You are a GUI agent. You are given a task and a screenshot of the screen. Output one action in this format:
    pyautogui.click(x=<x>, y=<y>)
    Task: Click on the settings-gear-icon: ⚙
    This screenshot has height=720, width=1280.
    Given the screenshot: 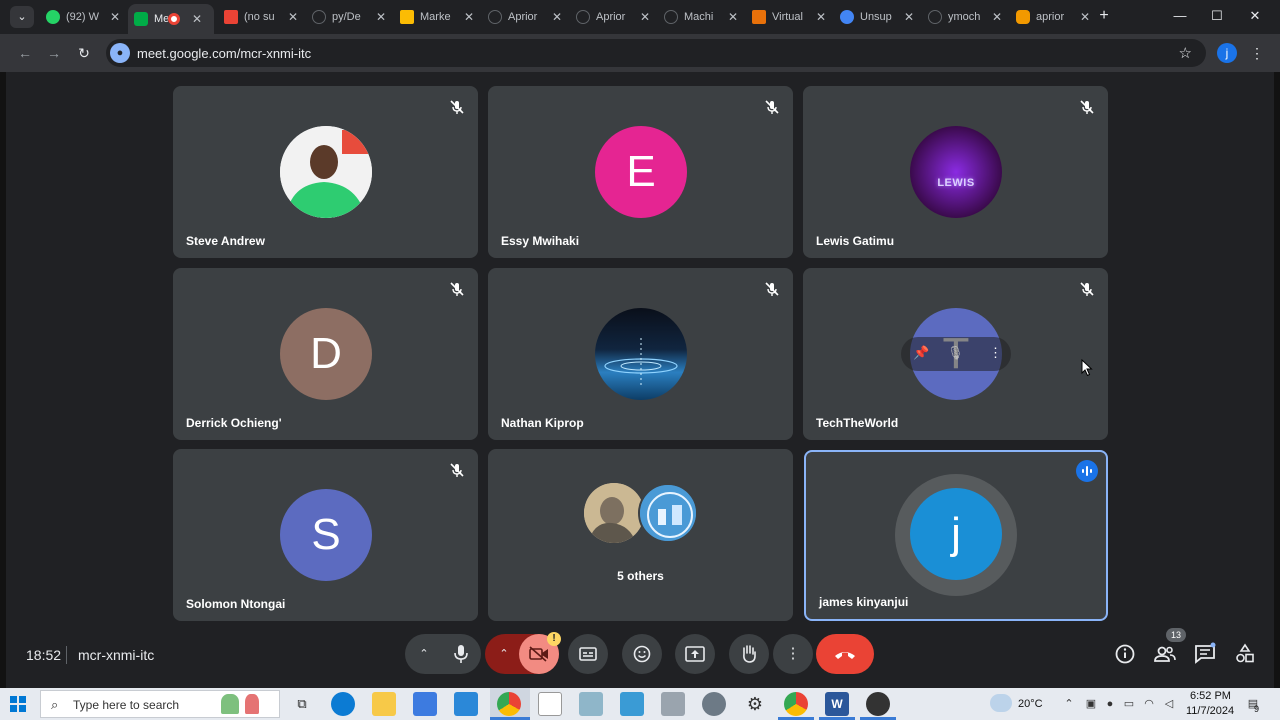 What is the action you would take?
    pyautogui.click(x=755, y=704)
    